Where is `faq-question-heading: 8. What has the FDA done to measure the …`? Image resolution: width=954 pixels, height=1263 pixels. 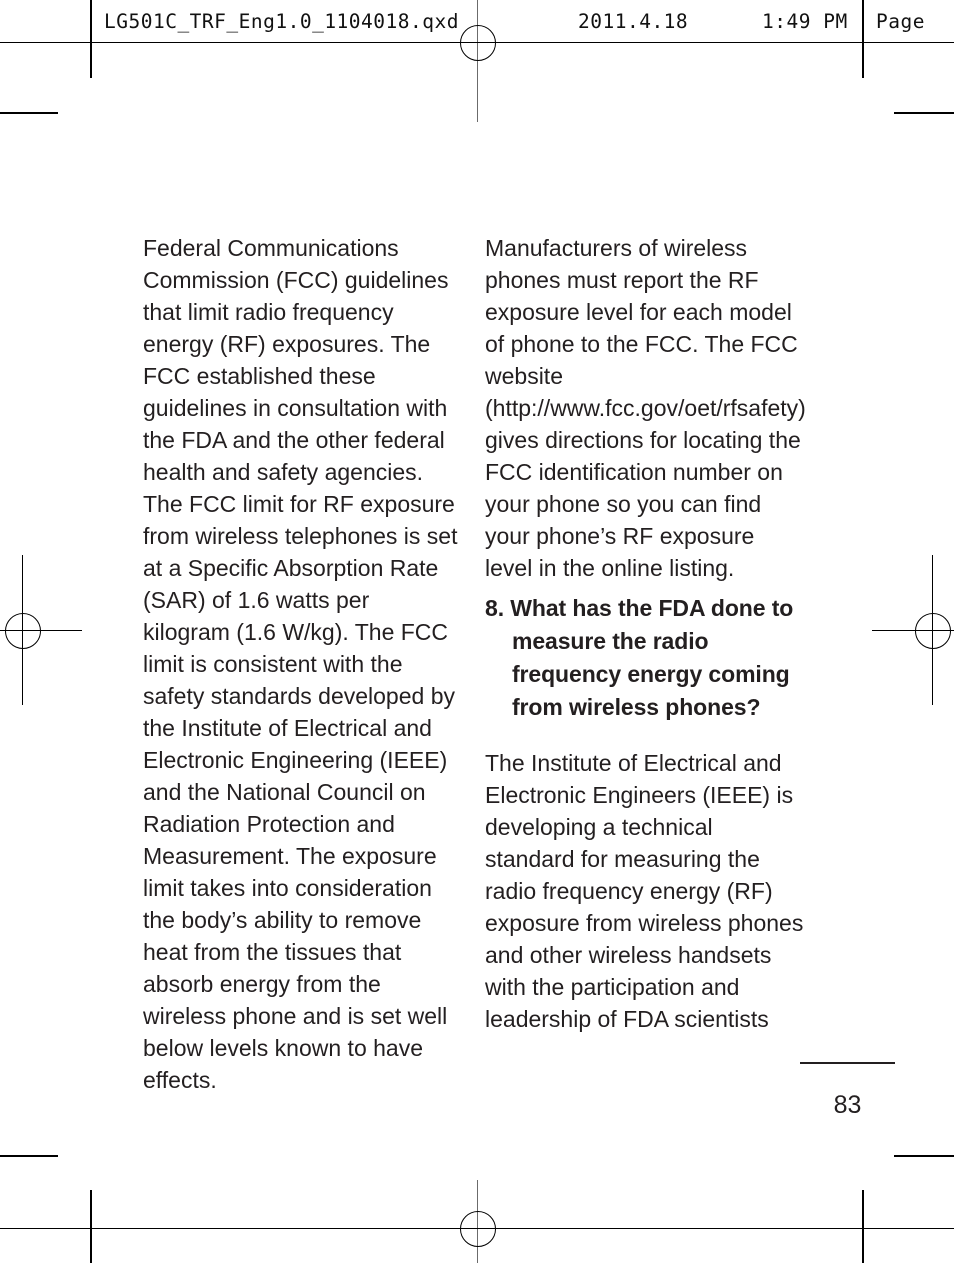
faq-question-heading: 8. What has the FDA done to measure the … is located at coordinates (639, 657).